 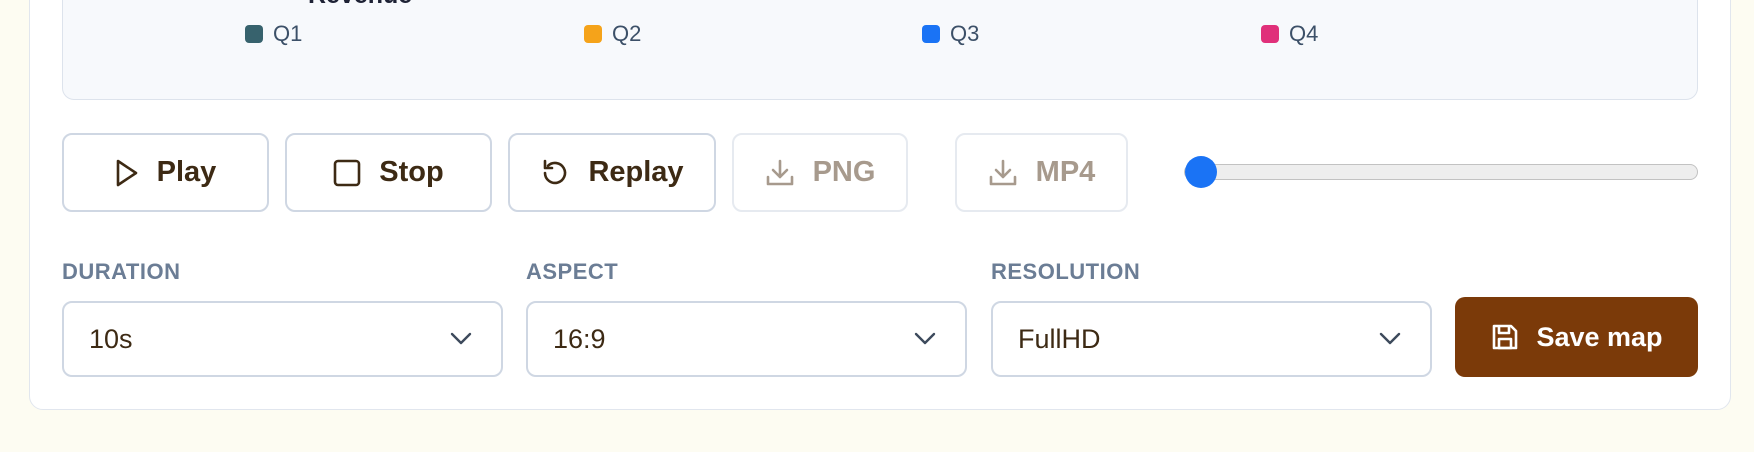 I want to click on replay-button: Replay, so click(x=612, y=172).